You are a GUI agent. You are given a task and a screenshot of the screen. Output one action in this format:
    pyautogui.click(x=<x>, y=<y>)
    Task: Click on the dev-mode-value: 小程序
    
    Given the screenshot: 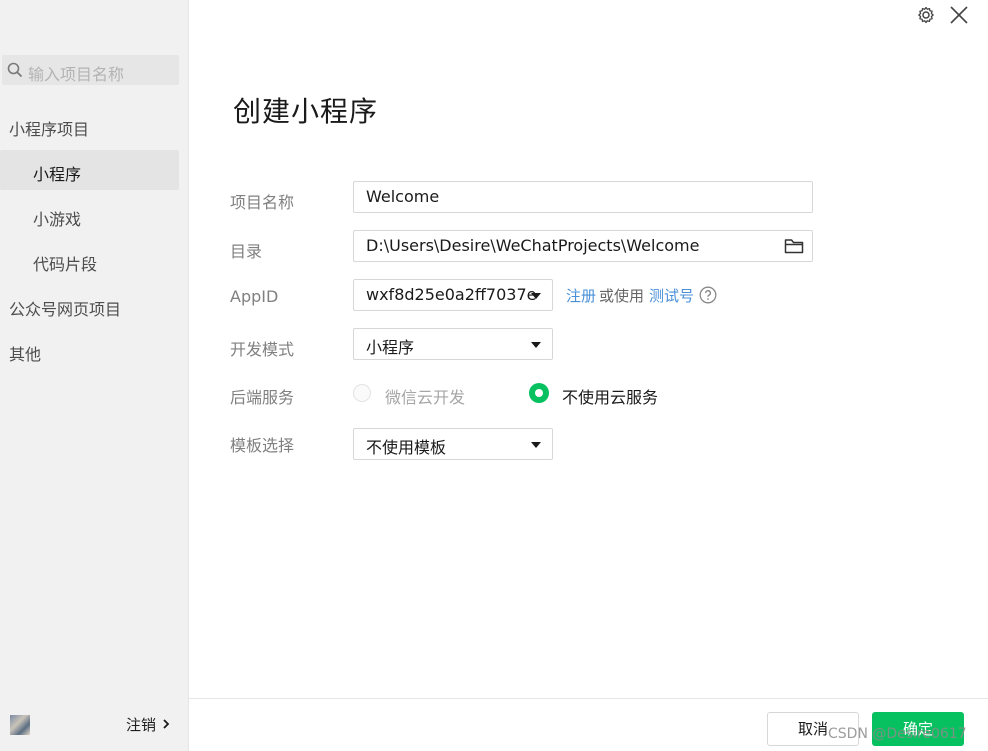 What is the action you would take?
    pyautogui.click(x=390, y=347)
    